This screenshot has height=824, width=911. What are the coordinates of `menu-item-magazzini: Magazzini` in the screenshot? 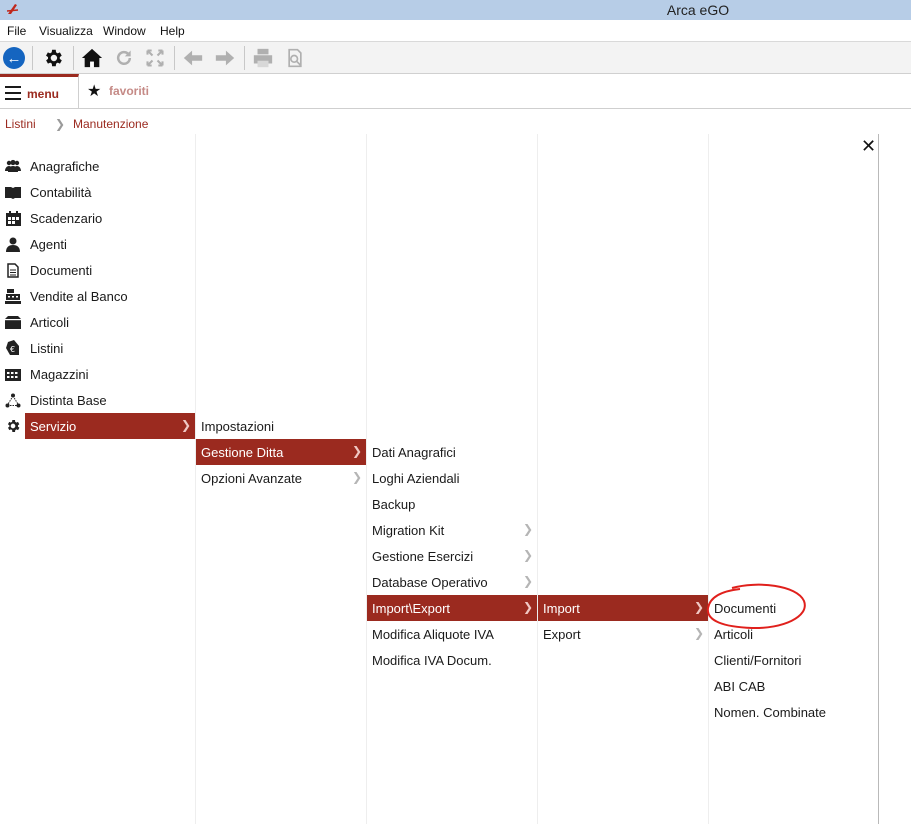 It's located at (97, 374).